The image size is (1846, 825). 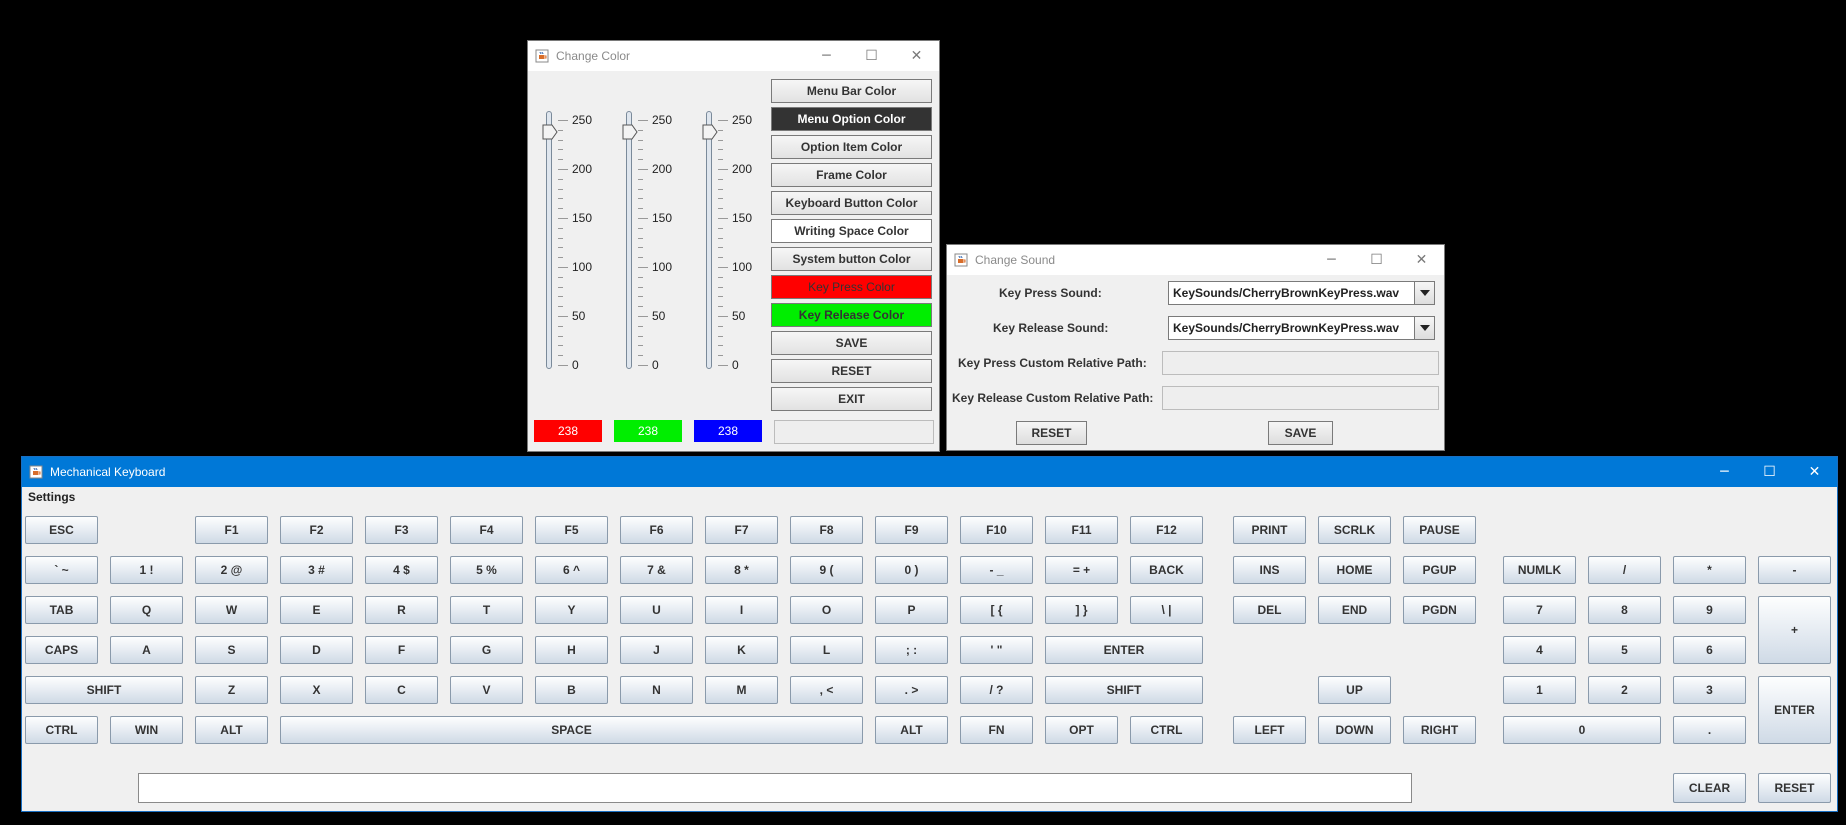 What do you see at coordinates (1166, 610) in the screenshot?
I see `key-symbol: \ |` at bounding box center [1166, 610].